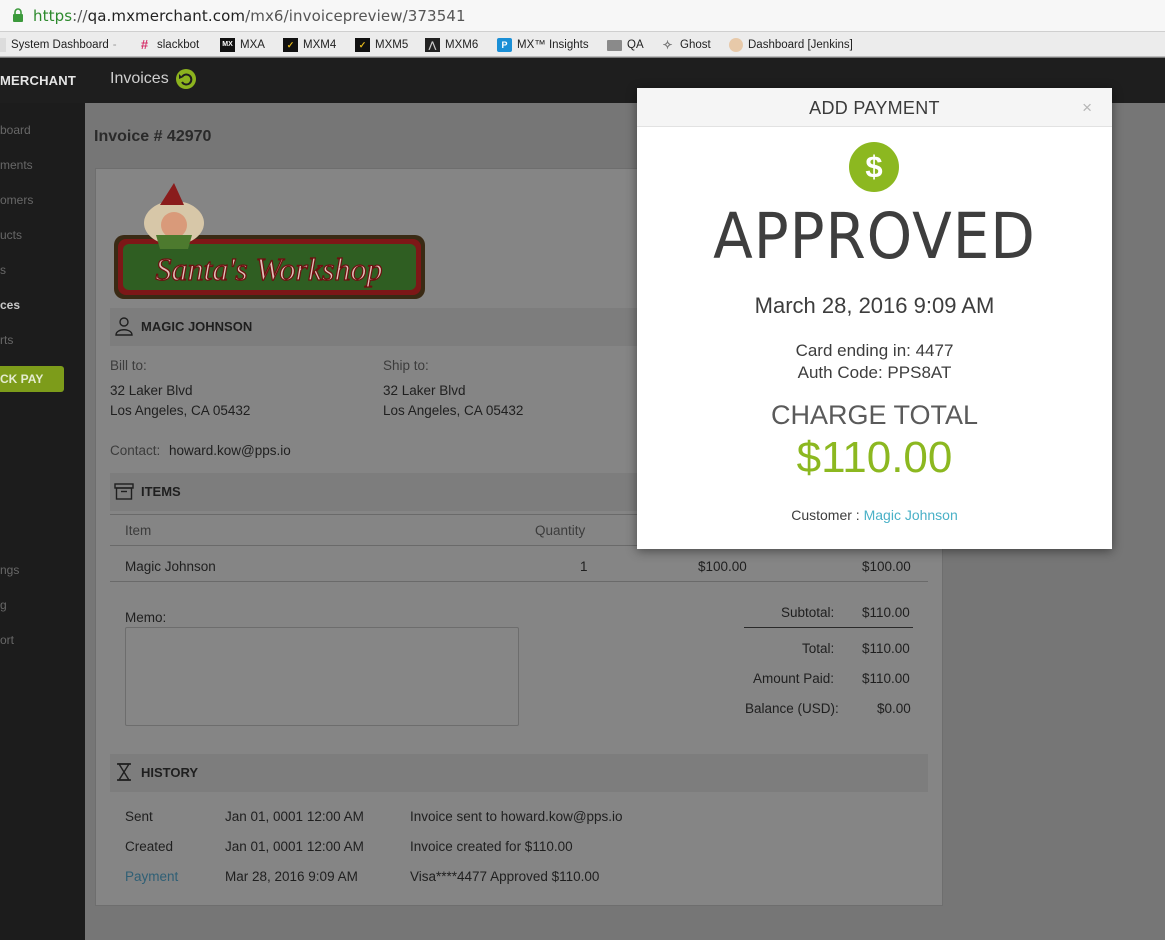  I want to click on card-ending: Card ending in: 4477, so click(874, 350).